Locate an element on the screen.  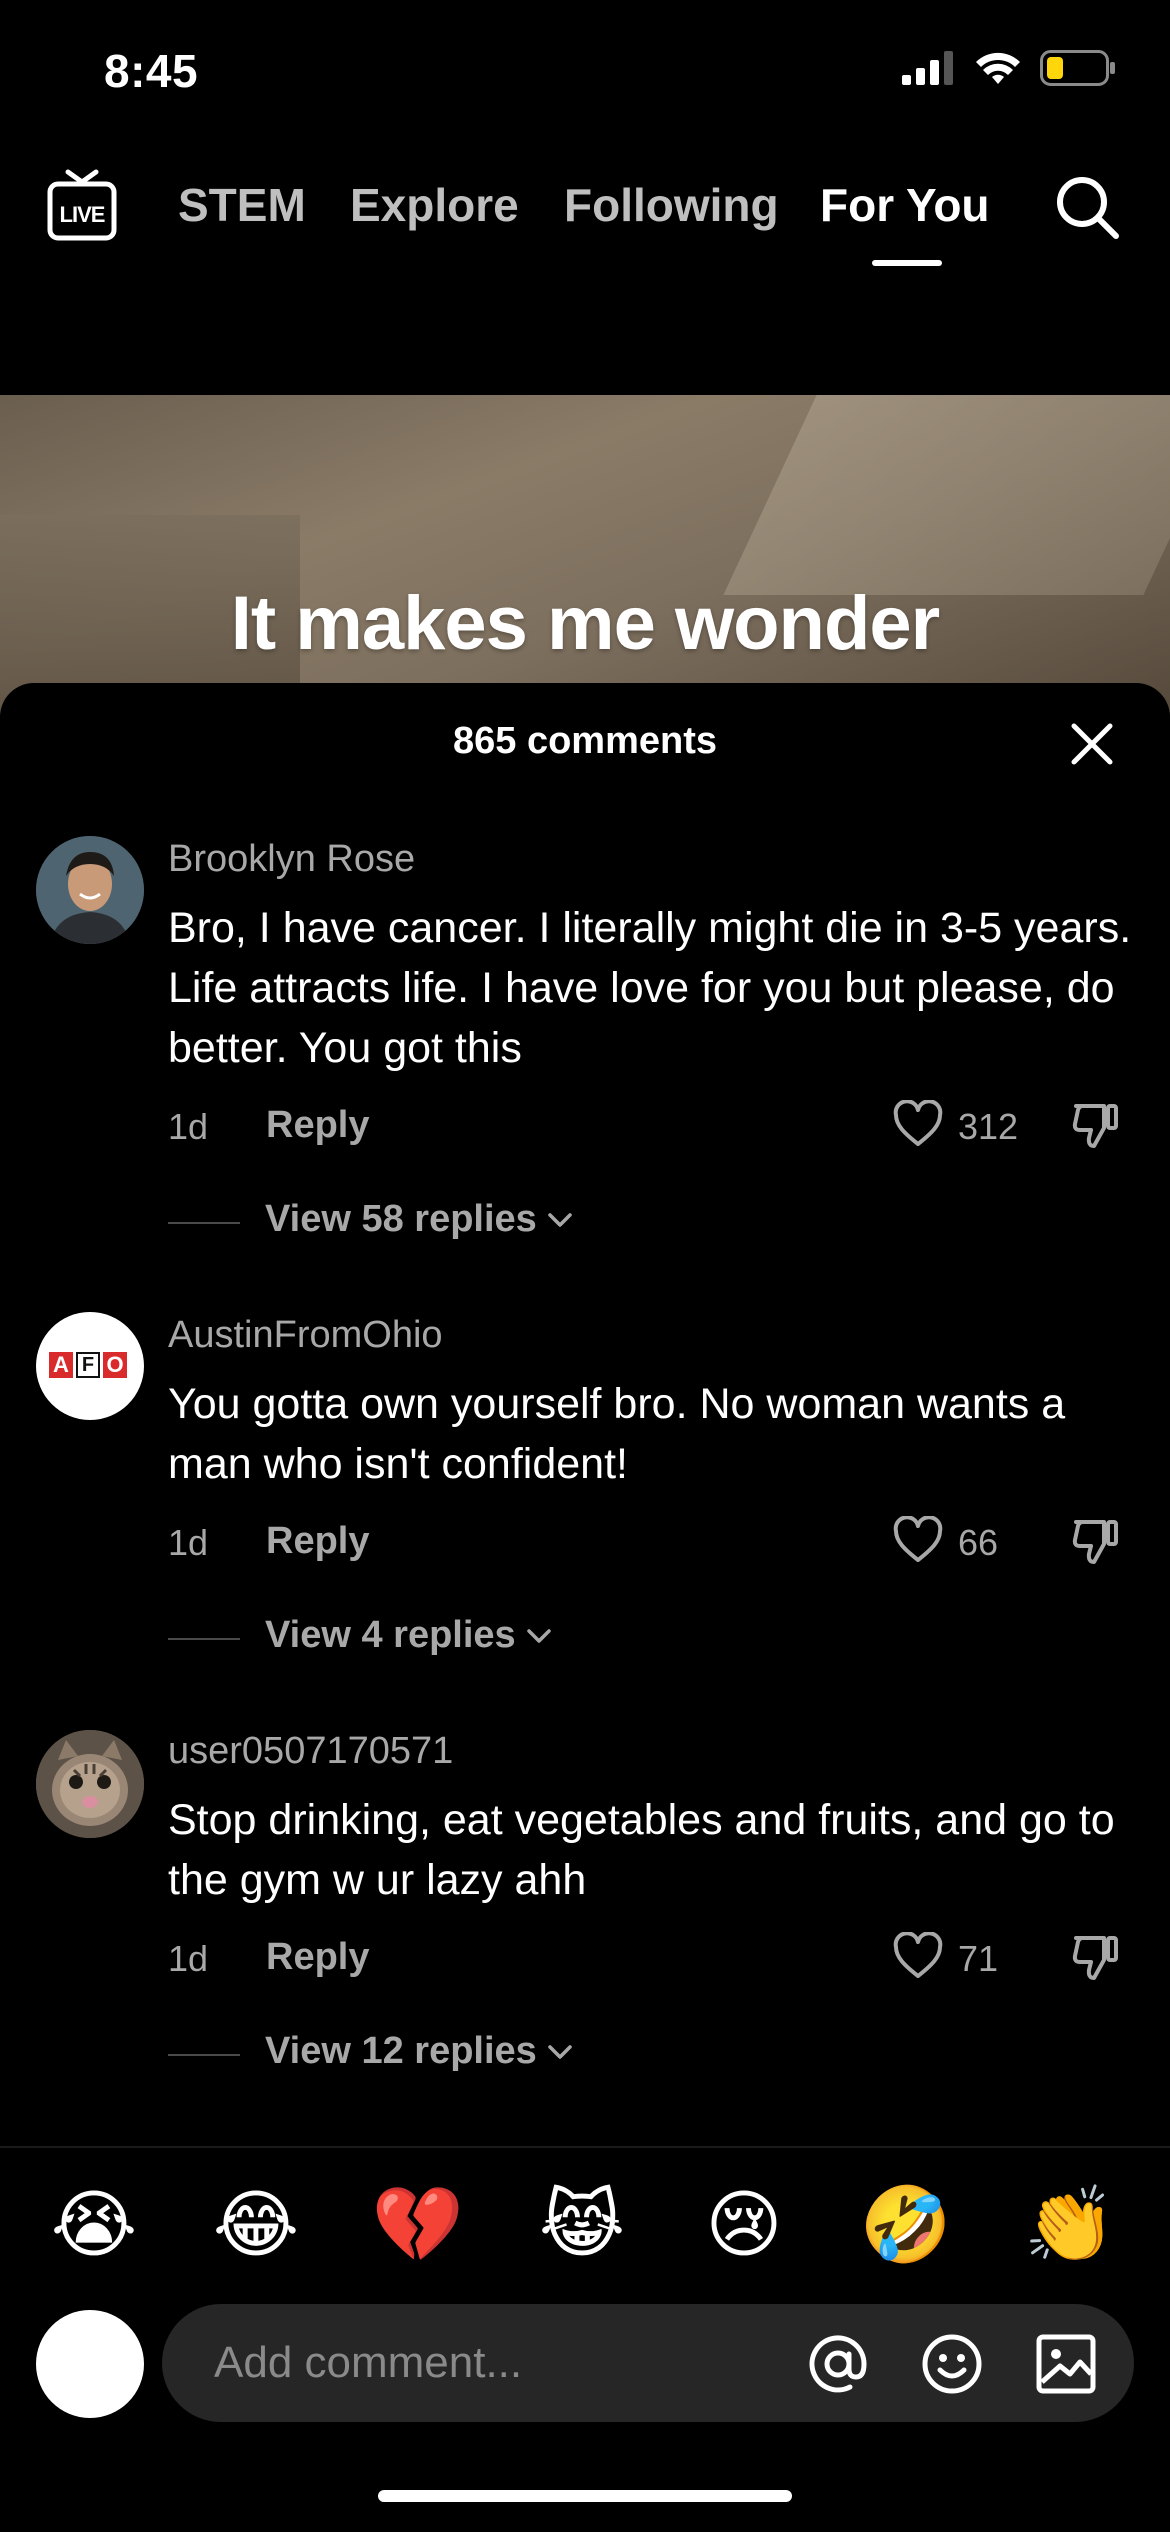
tab-explore: Explore is located at coordinates (434, 205).